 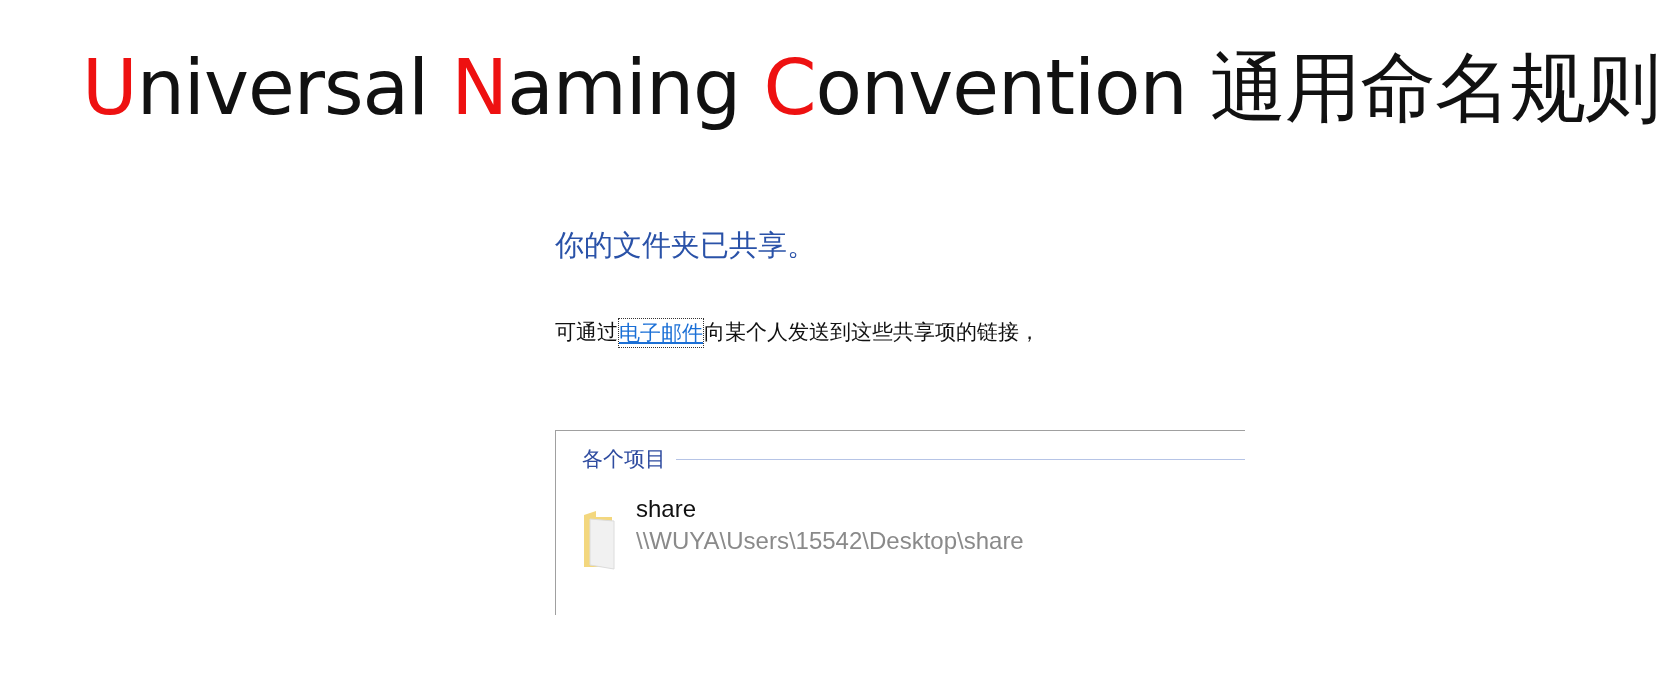 What do you see at coordinates (686, 245) in the screenshot?
I see `share-heading: 你的文件夹已共享。` at bounding box center [686, 245].